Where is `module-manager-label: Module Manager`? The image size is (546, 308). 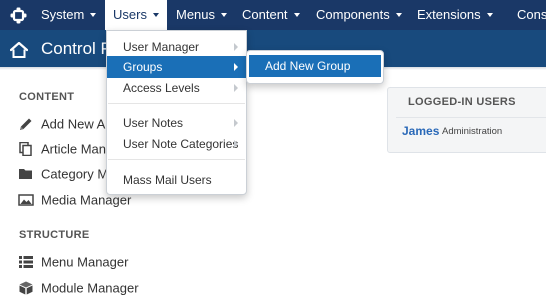
module-manager-label: Module Manager is located at coordinates (90, 288).